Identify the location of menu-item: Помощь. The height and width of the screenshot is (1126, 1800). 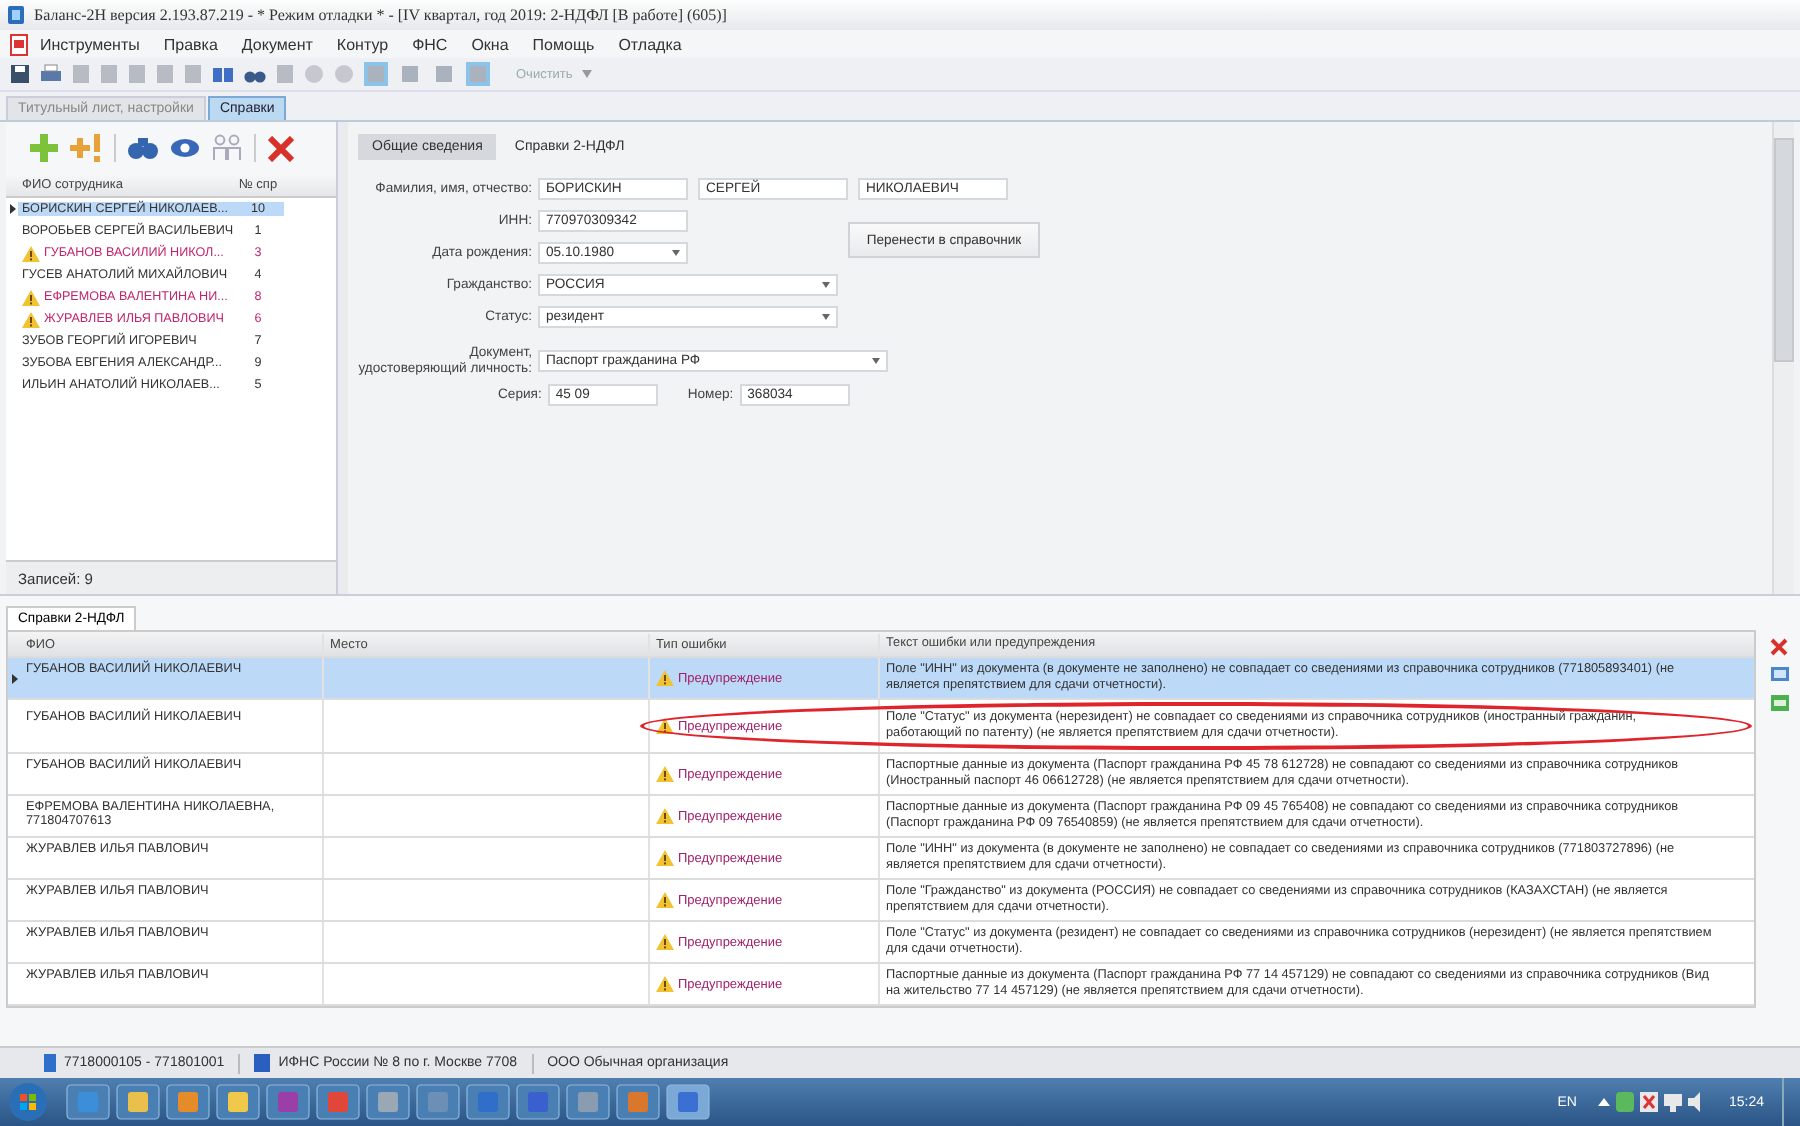
(563, 44).